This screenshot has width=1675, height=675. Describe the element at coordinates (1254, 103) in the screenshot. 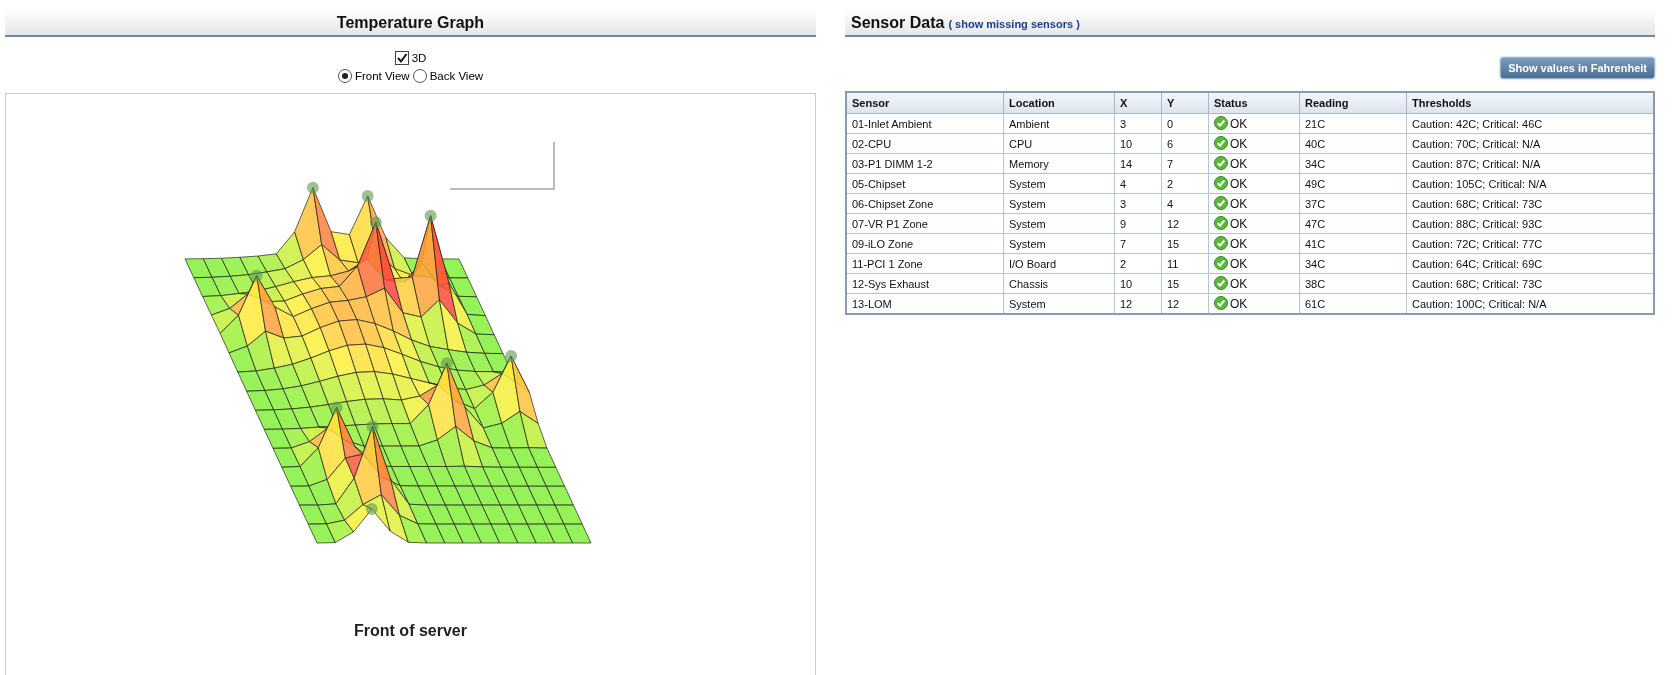

I see `column-header: Status` at that location.